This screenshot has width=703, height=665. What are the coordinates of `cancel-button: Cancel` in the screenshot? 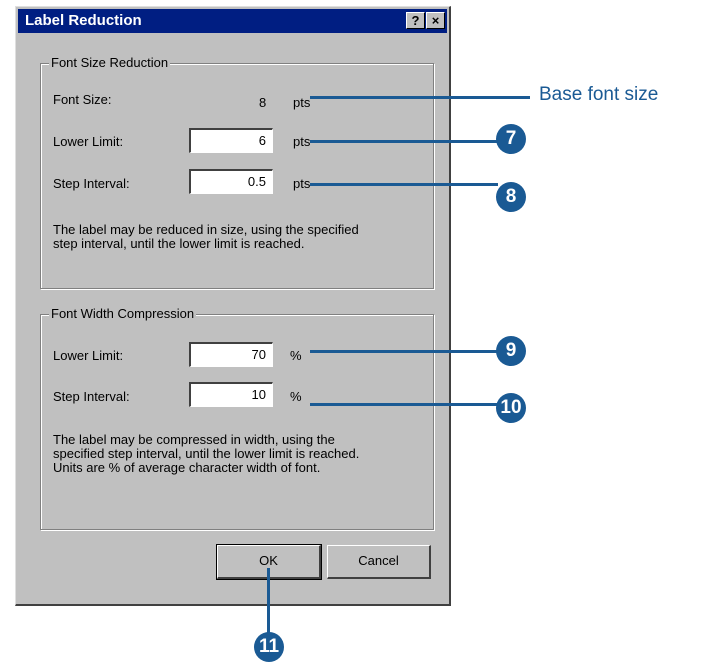 It's located at (379, 562).